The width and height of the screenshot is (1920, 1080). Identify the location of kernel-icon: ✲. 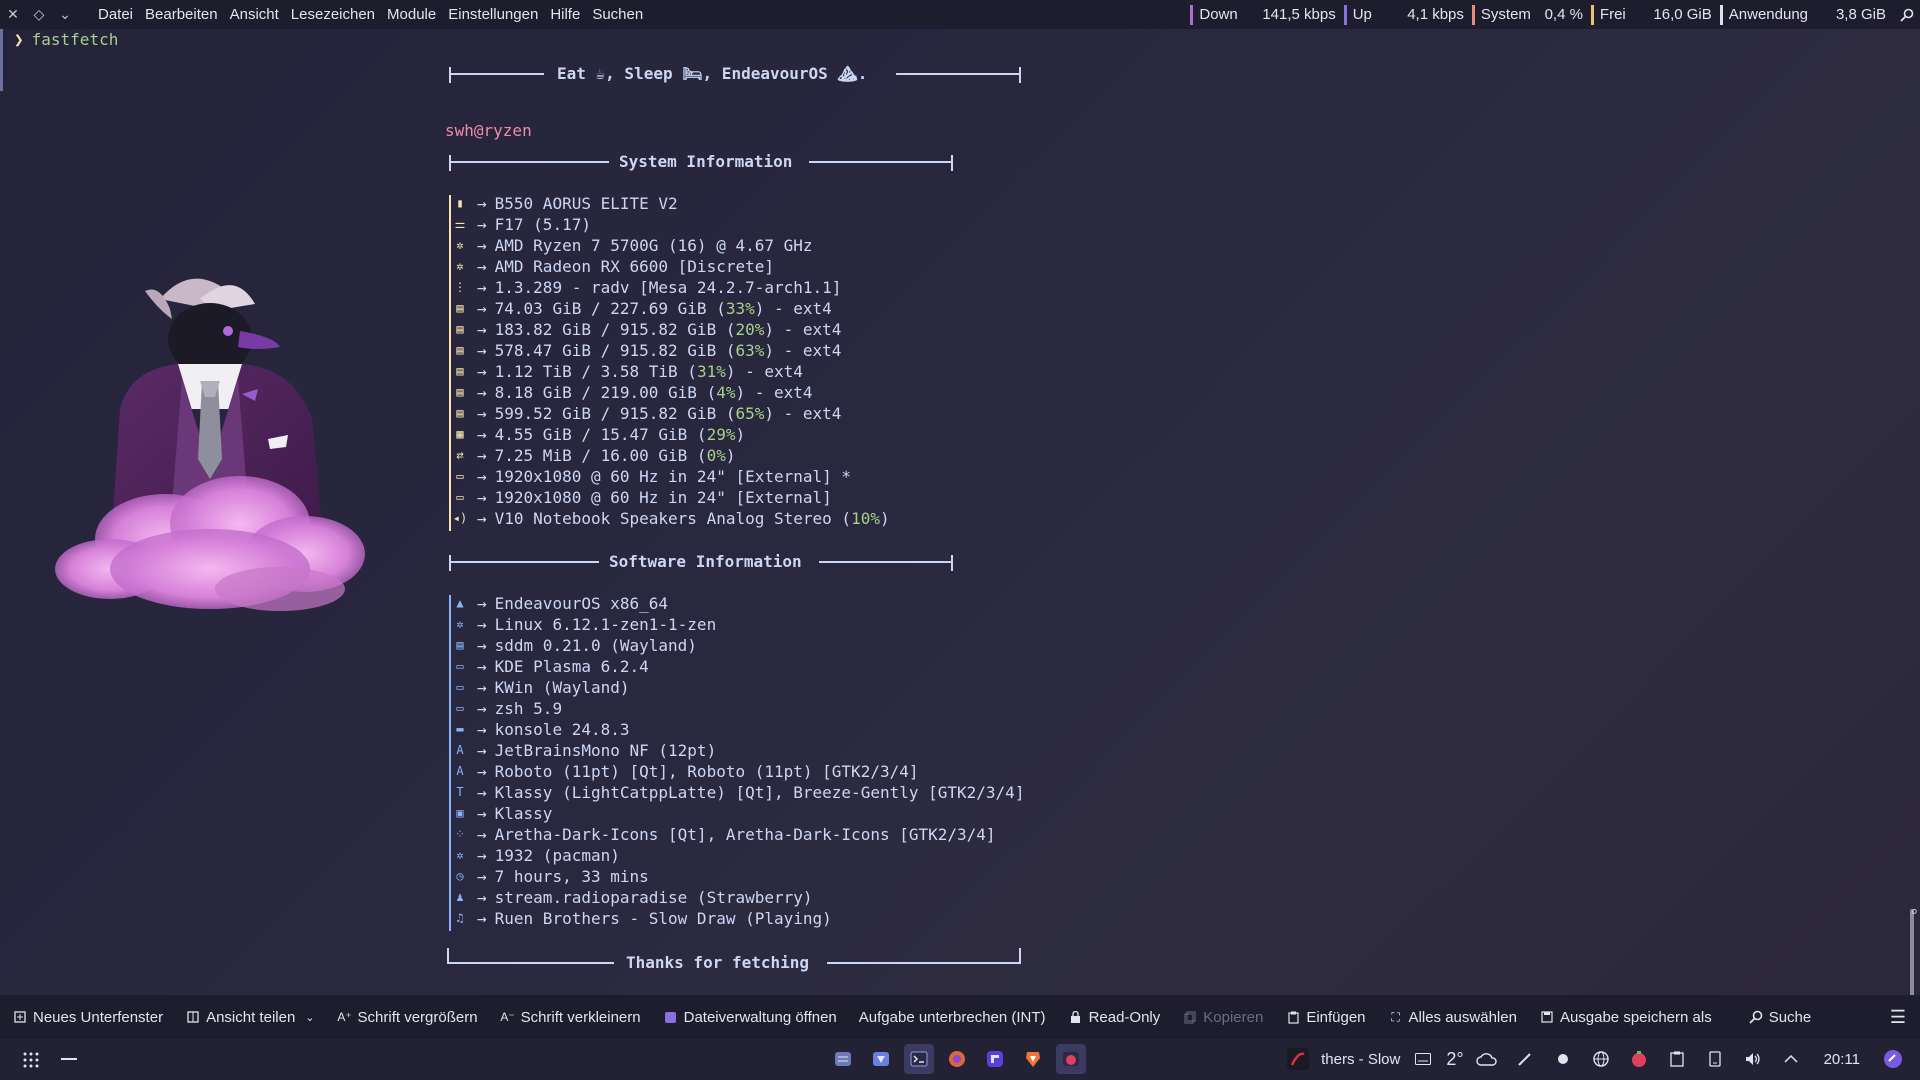
(460, 624).